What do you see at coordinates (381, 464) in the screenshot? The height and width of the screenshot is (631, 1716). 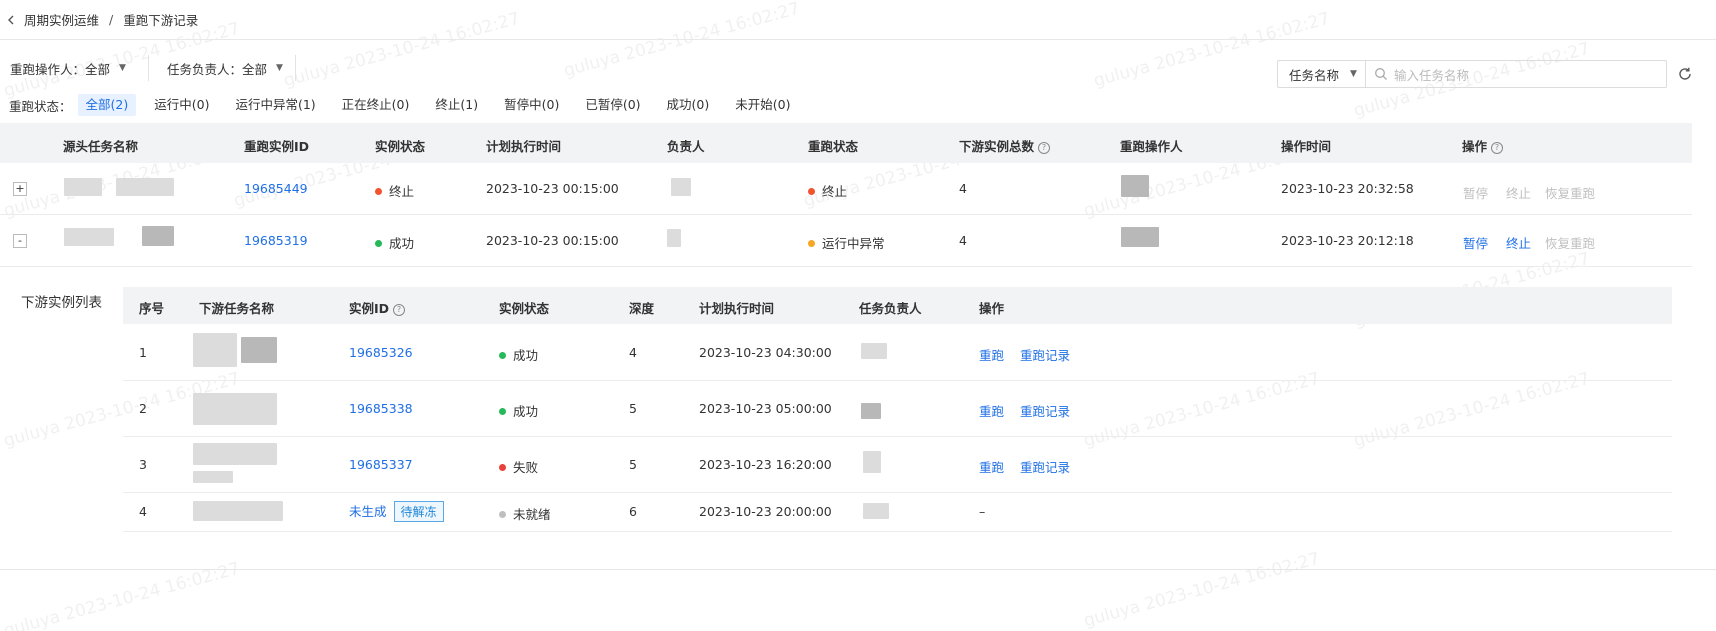 I see `instance-id-link: 19685337` at bounding box center [381, 464].